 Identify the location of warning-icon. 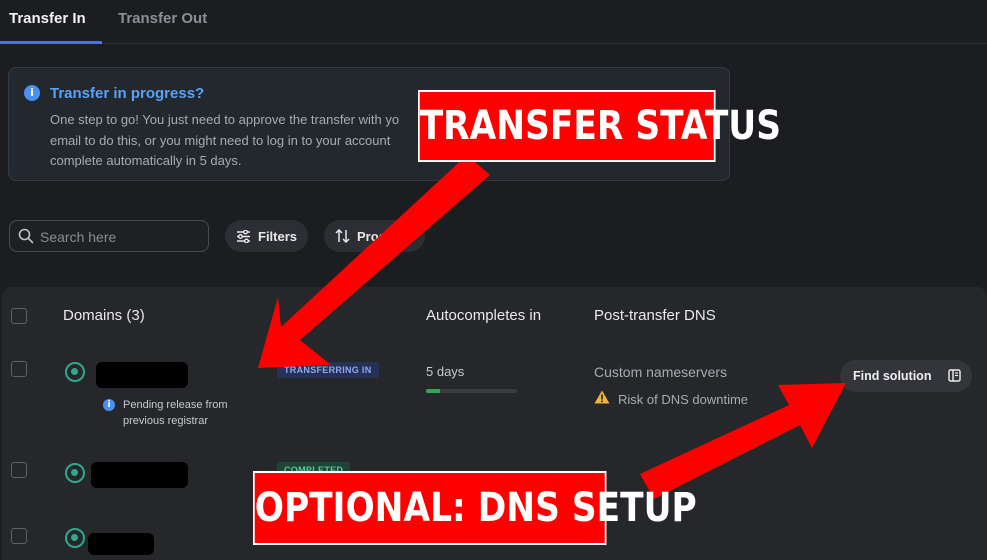
(602, 397).